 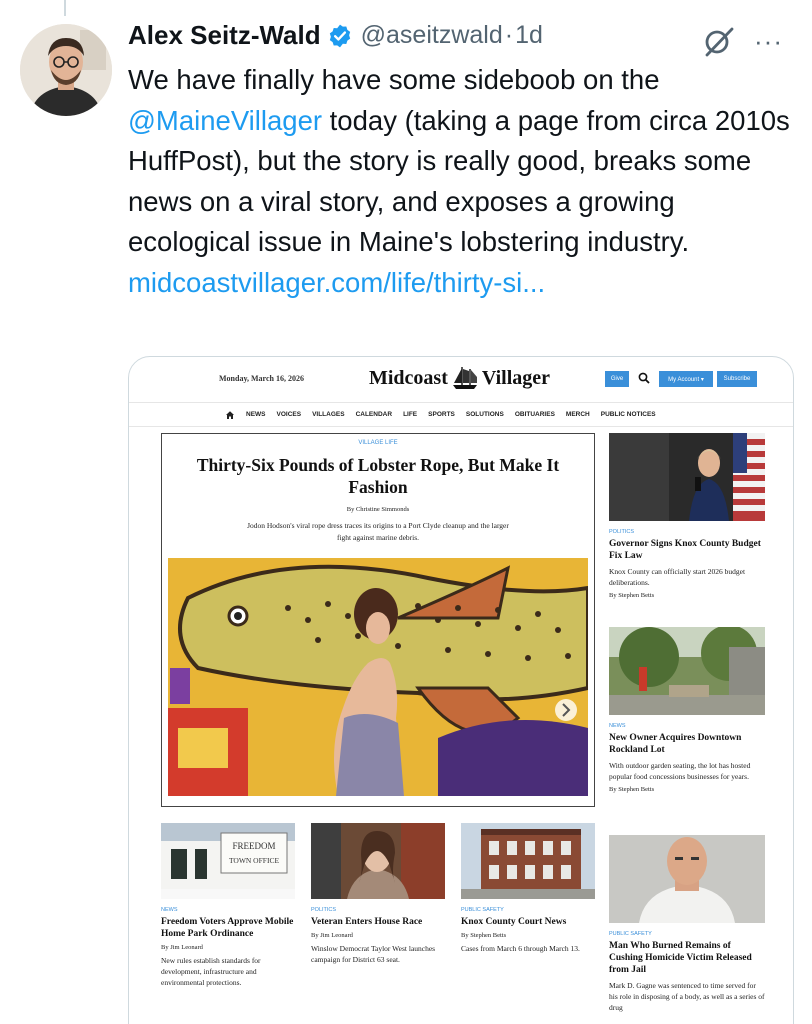 What do you see at coordinates (289, 414) in the screenshot?
I see `nav-voices: VOICES` at bounding box center [289, 414].